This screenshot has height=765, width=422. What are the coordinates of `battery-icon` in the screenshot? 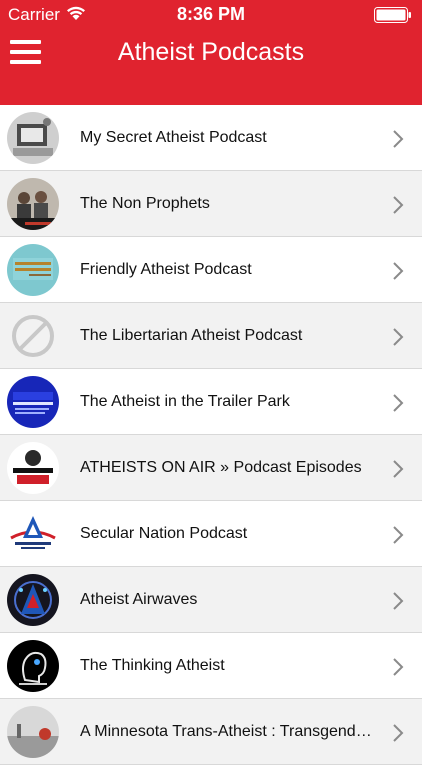 It's located at (392, 15).